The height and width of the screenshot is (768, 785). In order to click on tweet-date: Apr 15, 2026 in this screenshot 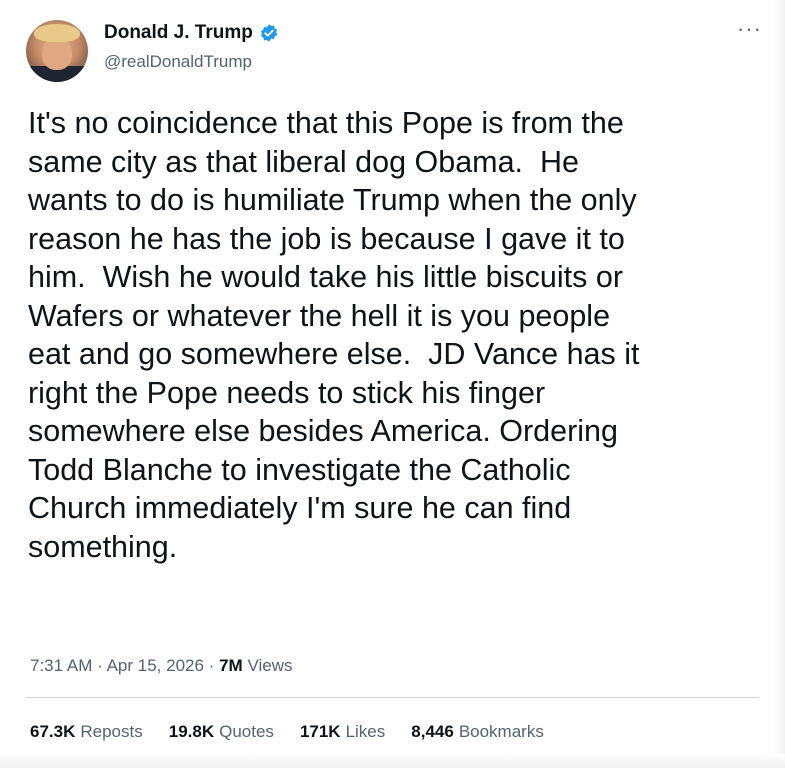, I will do `click(155, 665)`.